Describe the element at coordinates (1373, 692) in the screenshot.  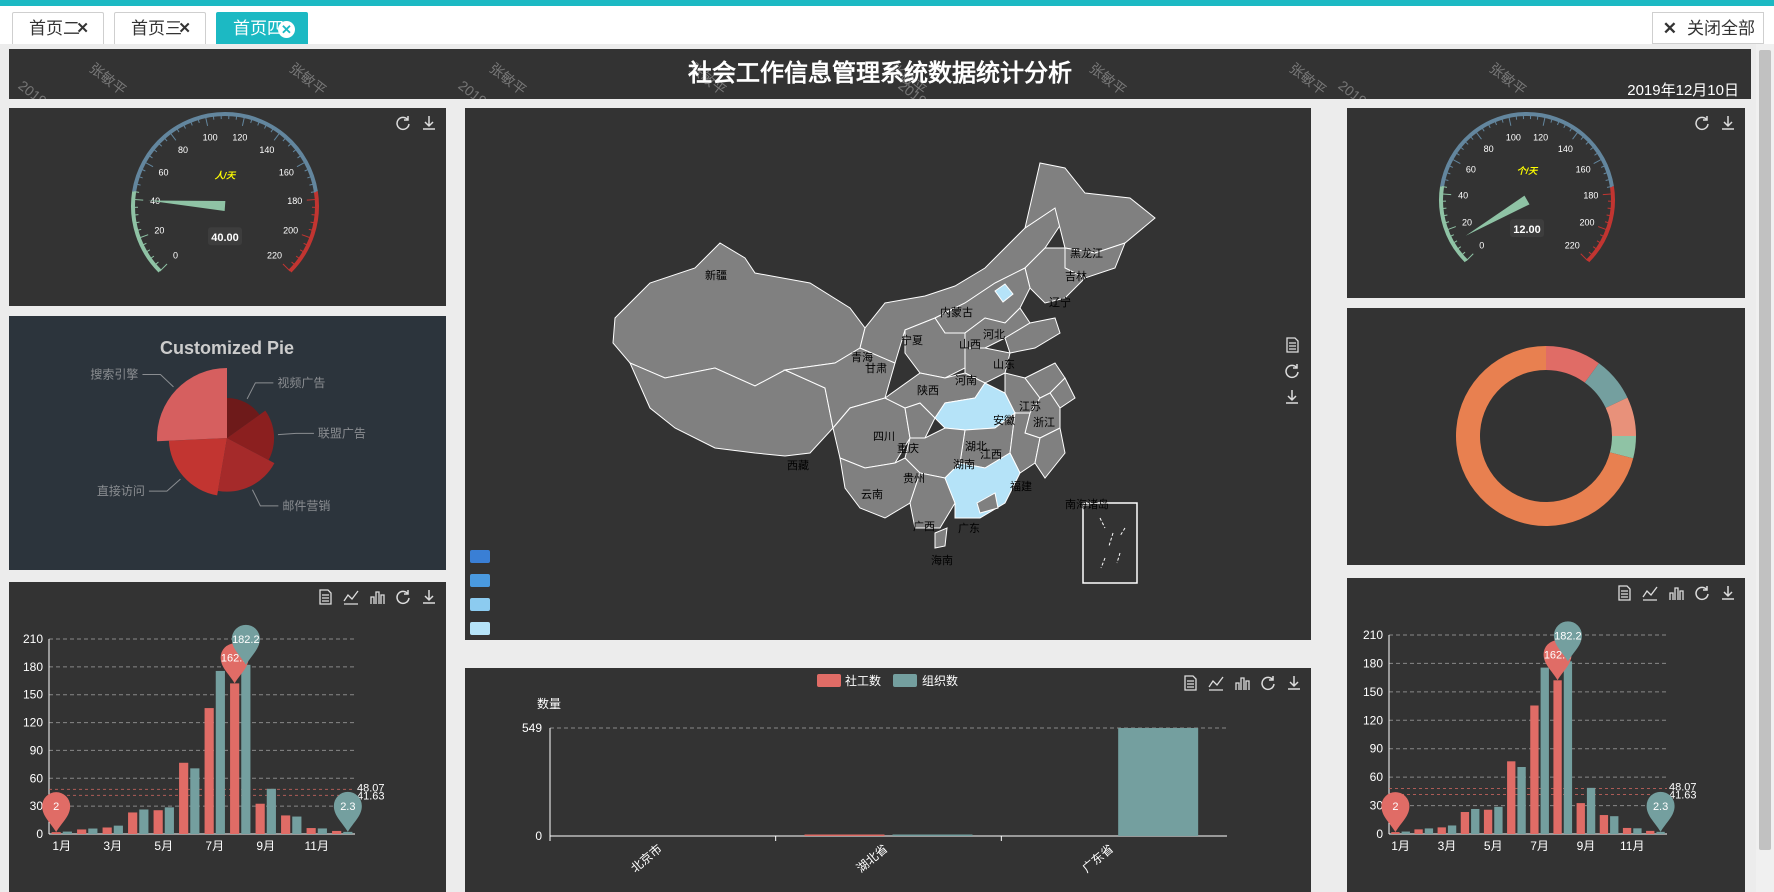
I see `y-tick-label: 150` at that location.